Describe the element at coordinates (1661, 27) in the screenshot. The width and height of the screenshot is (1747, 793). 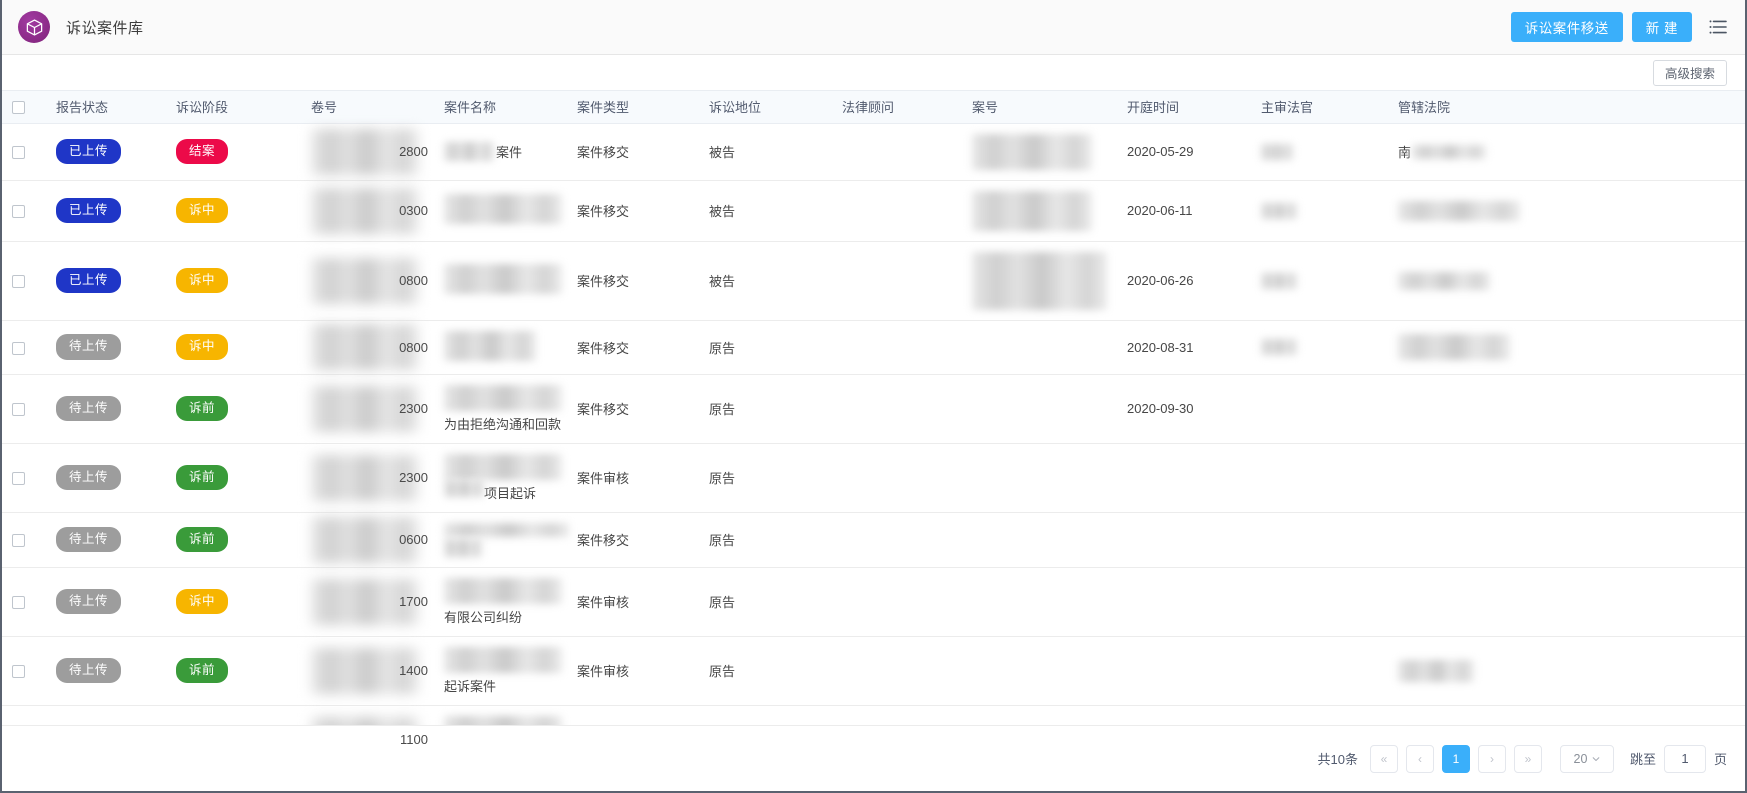
I see `new-button: 新 建` at that location.